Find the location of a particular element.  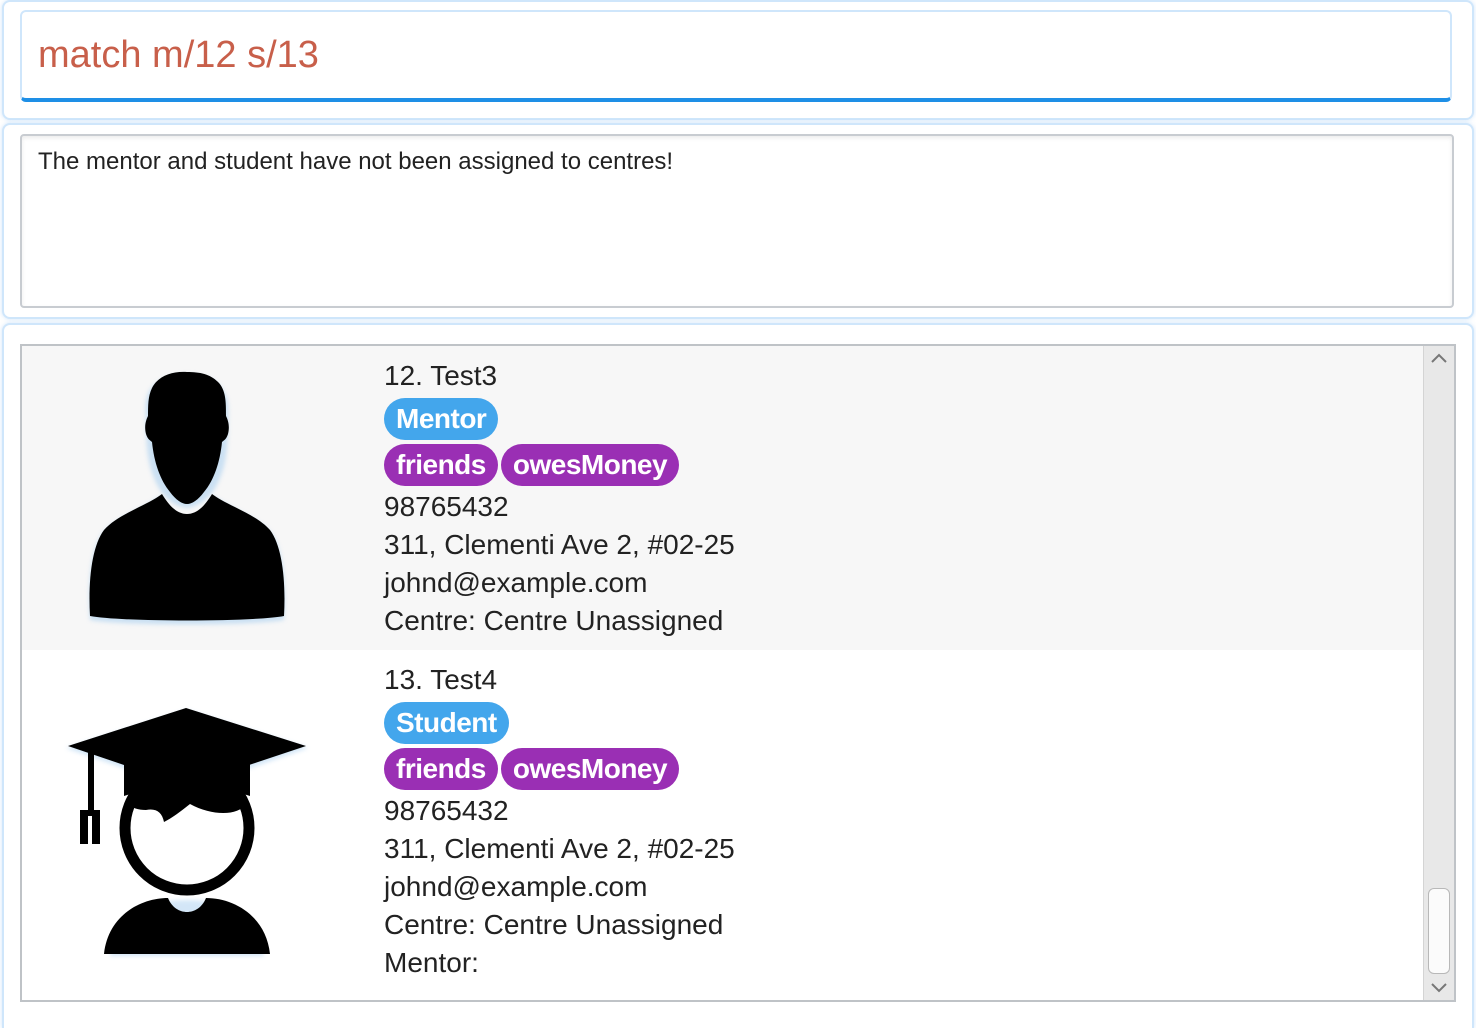

scroll-thumb is located at coordinates (1439, 931).